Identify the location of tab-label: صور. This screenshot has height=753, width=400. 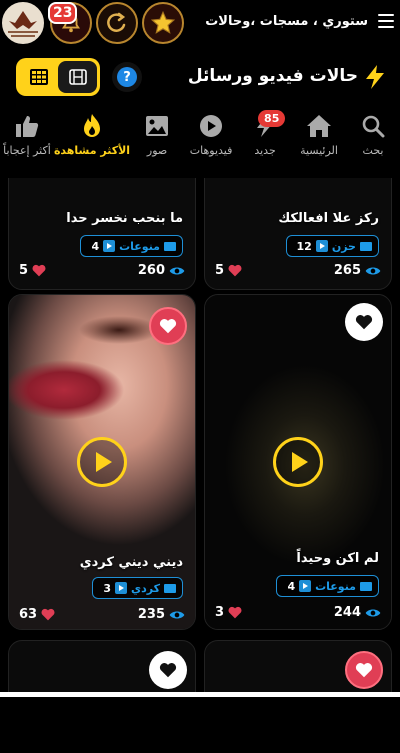
(157, 150).